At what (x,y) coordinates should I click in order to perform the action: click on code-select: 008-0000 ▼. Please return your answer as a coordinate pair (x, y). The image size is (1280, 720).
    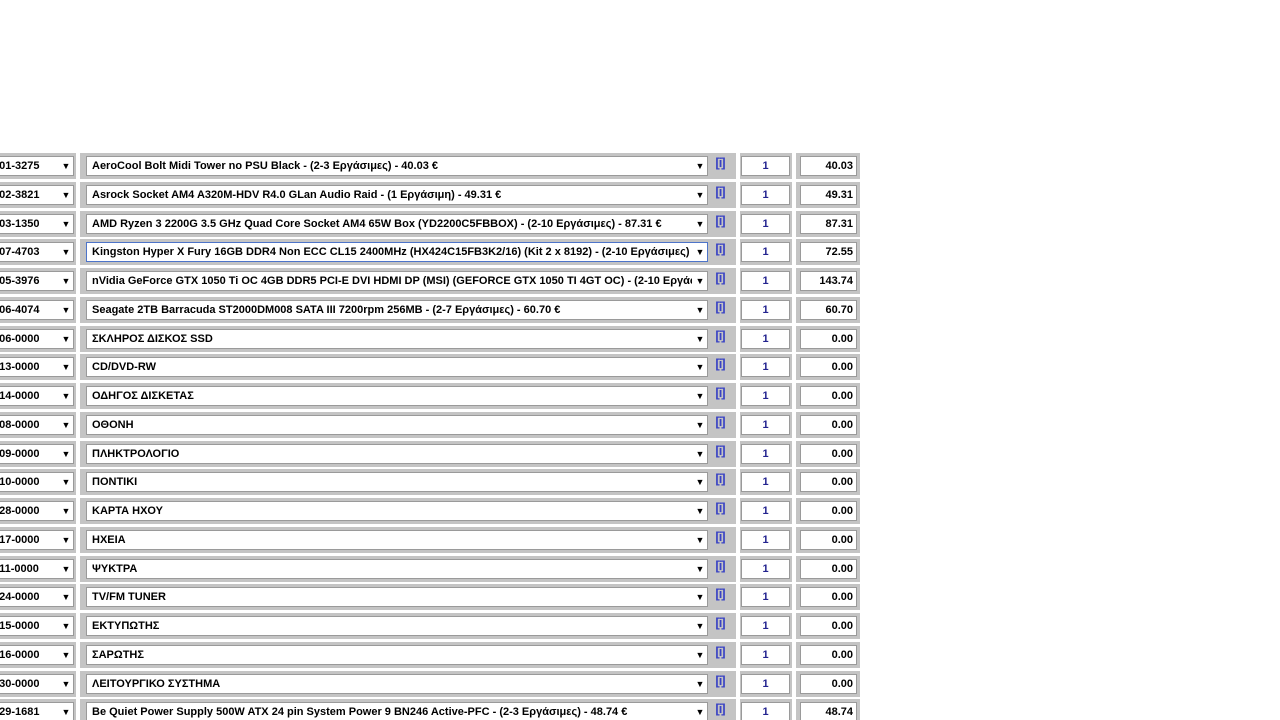
    Looking at the image, I should click on (37, 424).